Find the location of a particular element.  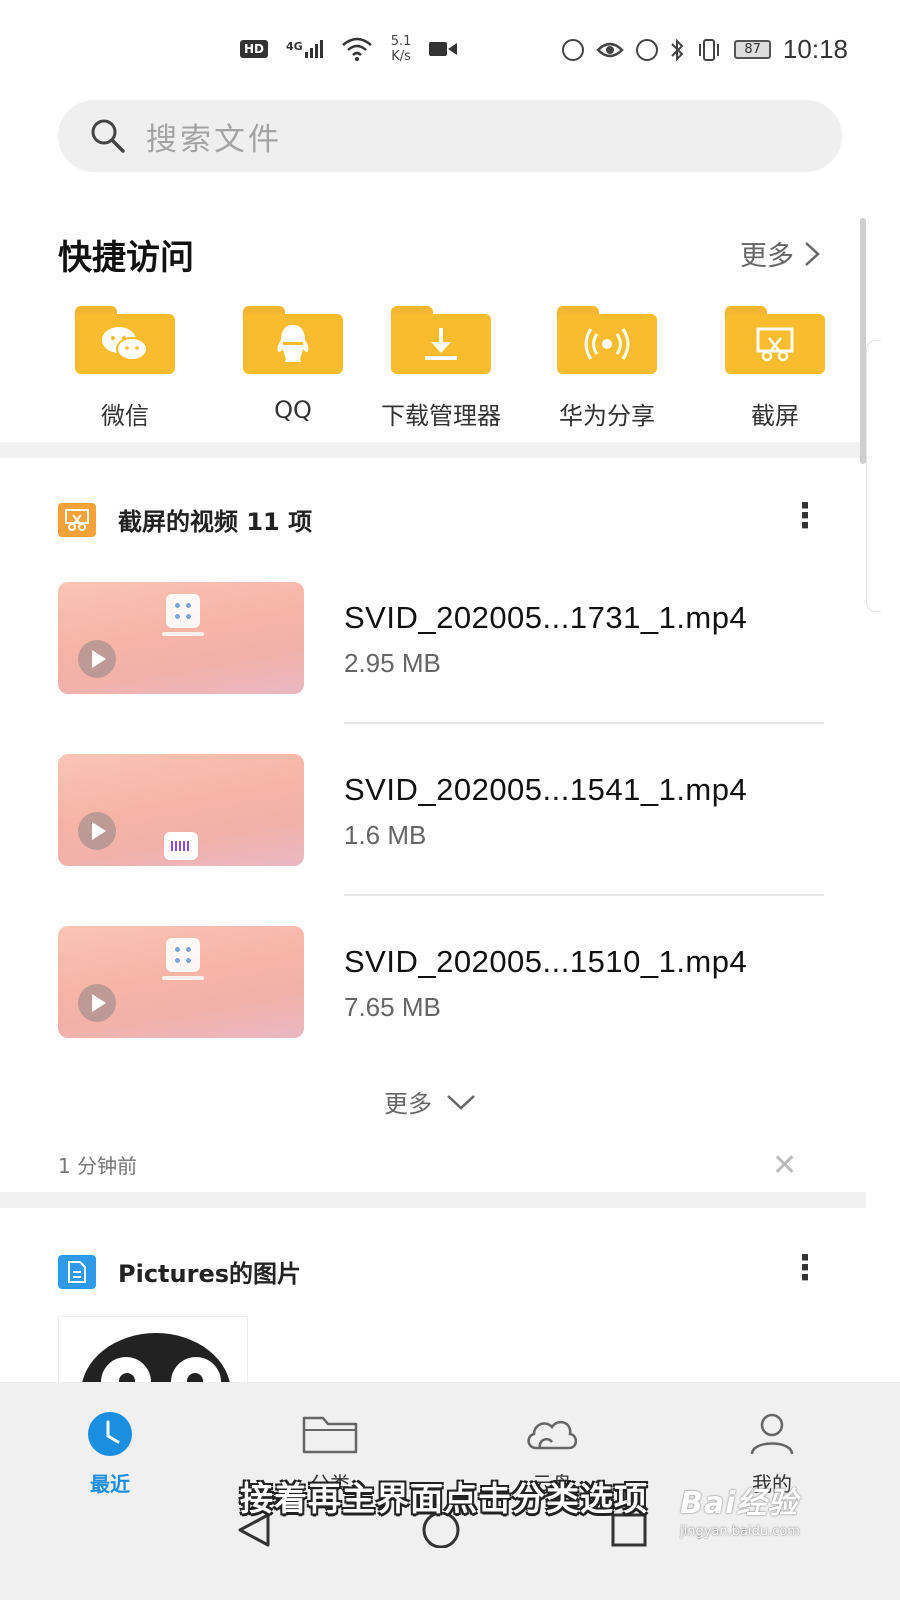

quick-access-more-label: 更多 is located at coordinates (767, 256).